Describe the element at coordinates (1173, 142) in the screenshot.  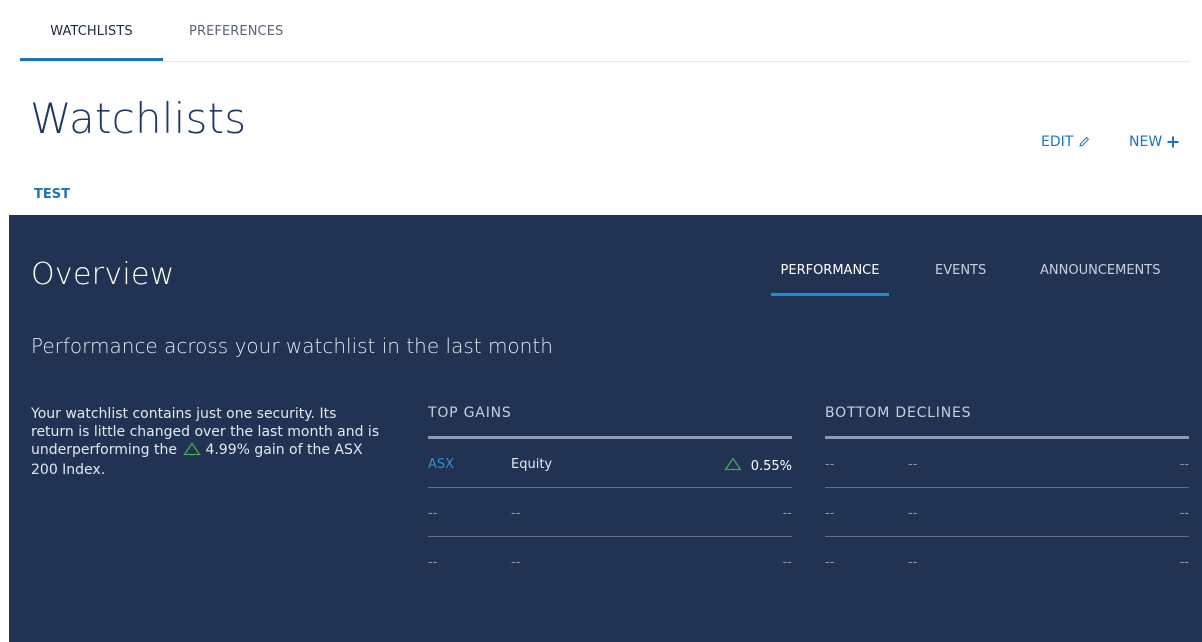
I see `plus-icon` at that location.